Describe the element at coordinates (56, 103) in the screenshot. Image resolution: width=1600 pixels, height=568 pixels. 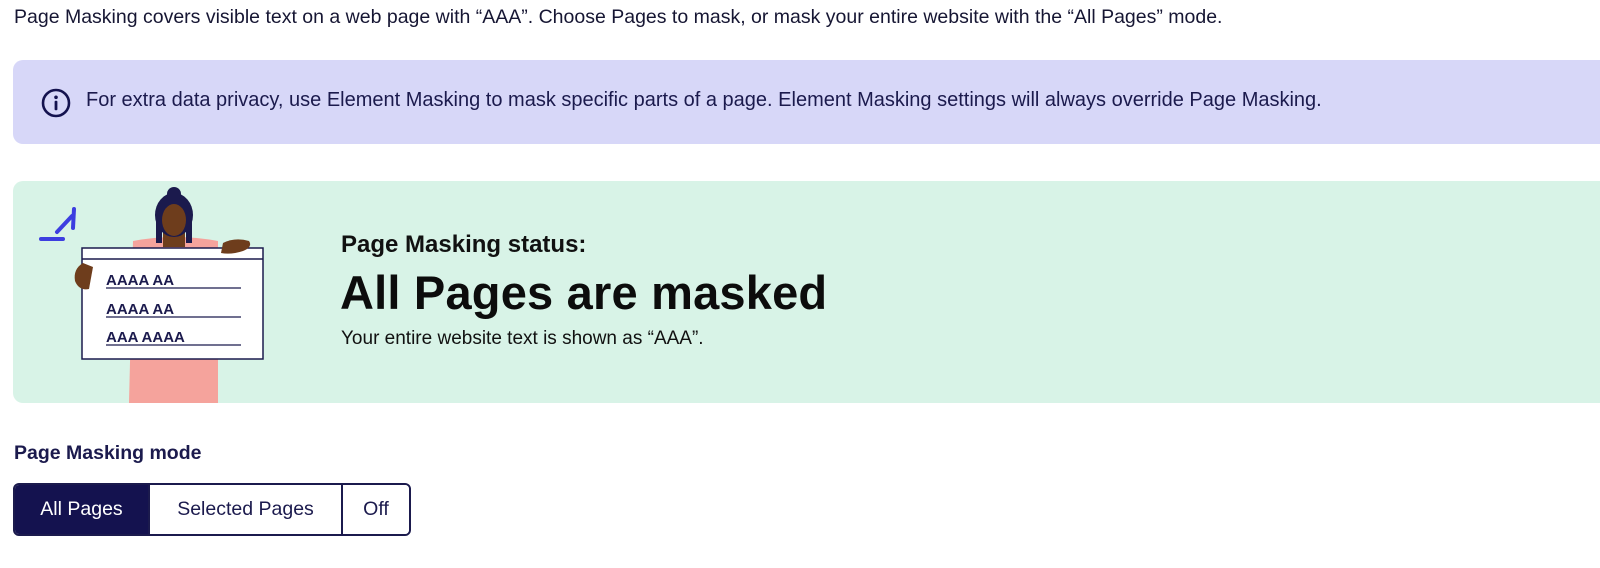
I see `info-circle-icon` at that location.